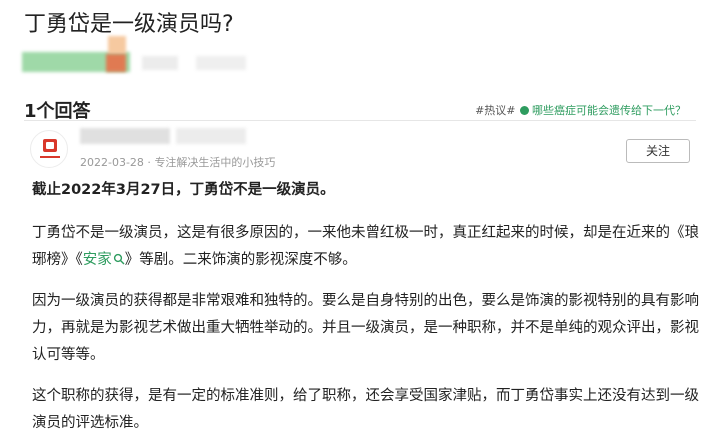 The height and width of the screenshot is (440, 726). What do you see at coordinates (129, 24) in the screenshot?
I see `question-title: 丁勇岱是一级演员吗?` at bounding box center [129, 24].